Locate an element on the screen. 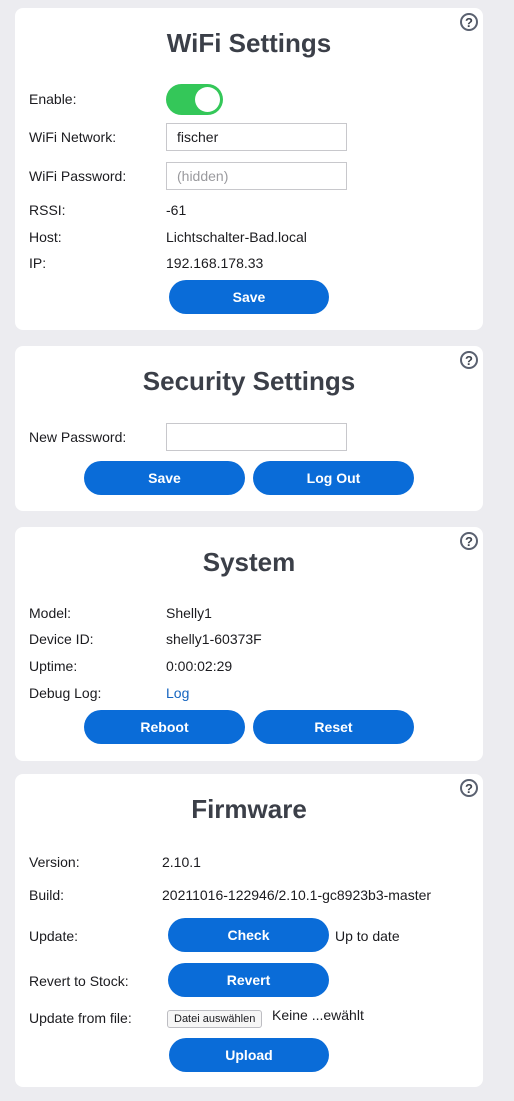 Image resolution: width=514 pixels, height=1101 pixels. build-value: 20211016-122946/2.10.1-gc8923b3-master is located at coordinates (297, 895).